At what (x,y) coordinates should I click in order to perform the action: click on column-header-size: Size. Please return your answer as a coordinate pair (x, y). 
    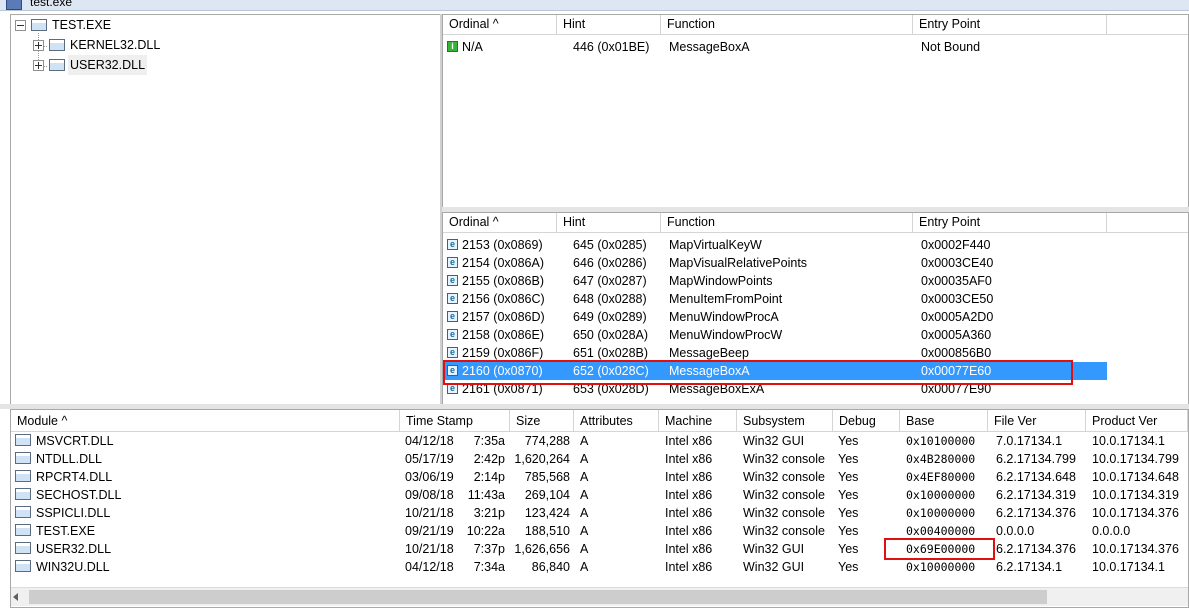
    Looking at the image, I should click on (542, 420).